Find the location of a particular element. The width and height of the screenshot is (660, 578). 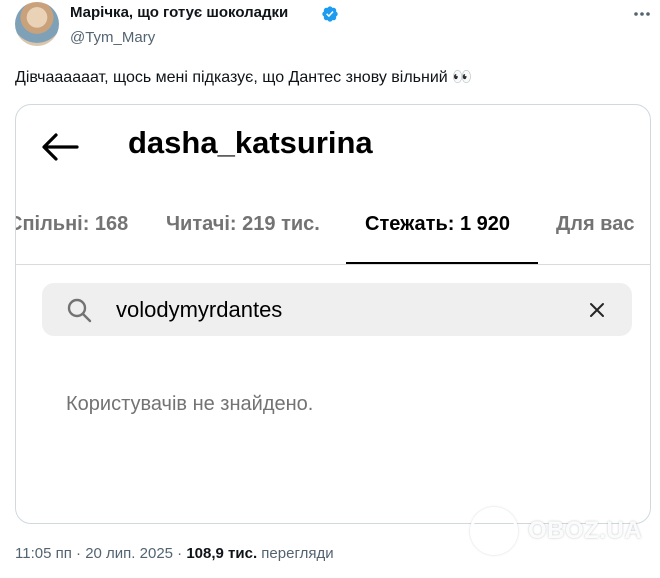

tweet-date: 20 лип. 2025 is located at coordinates (129, 553).